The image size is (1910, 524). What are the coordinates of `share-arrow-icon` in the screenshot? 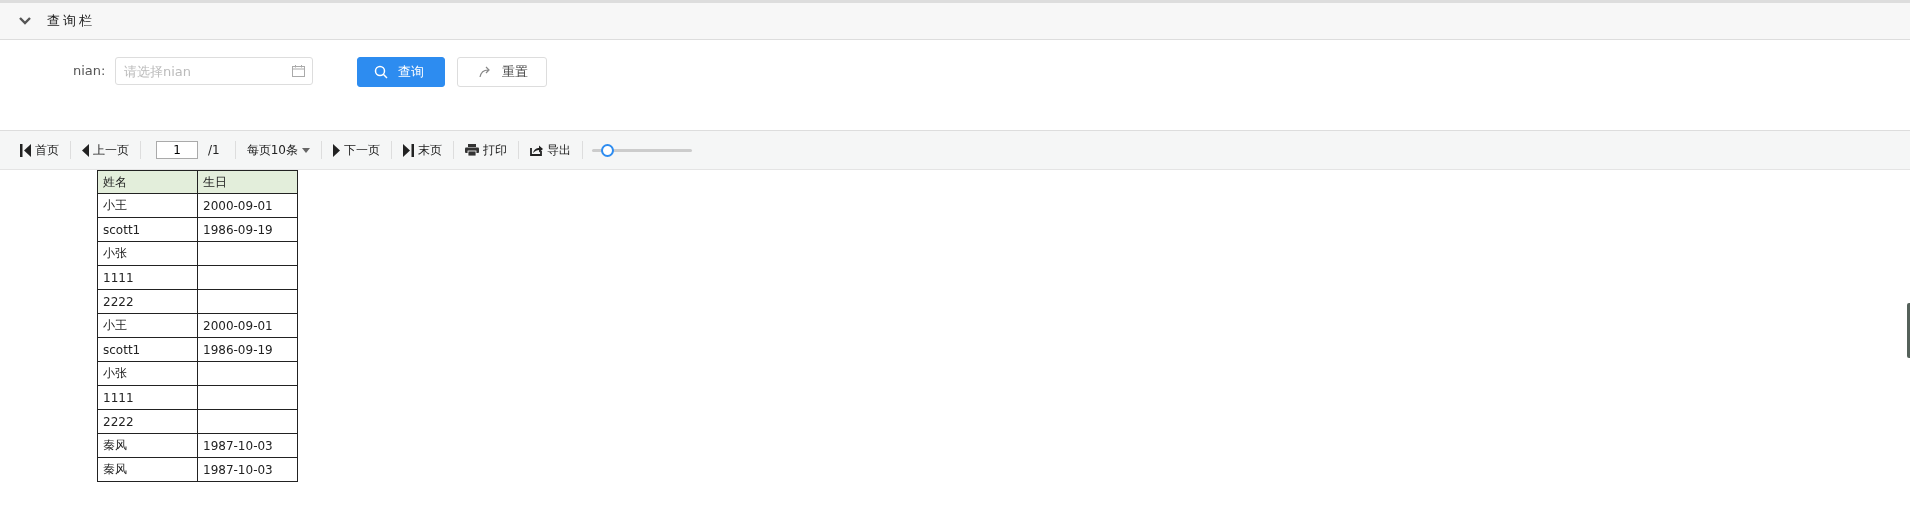 It's located at (485, 72).